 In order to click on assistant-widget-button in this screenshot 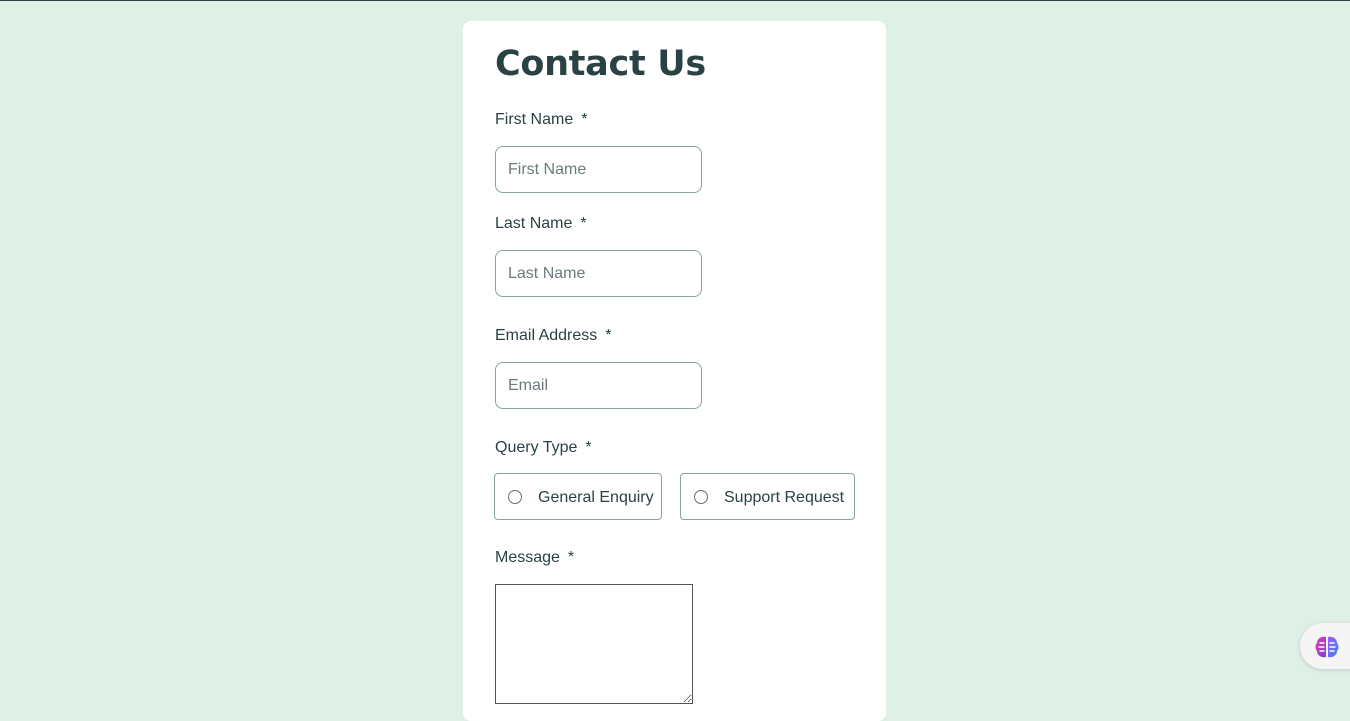, I will do `click(1325, 646)`.